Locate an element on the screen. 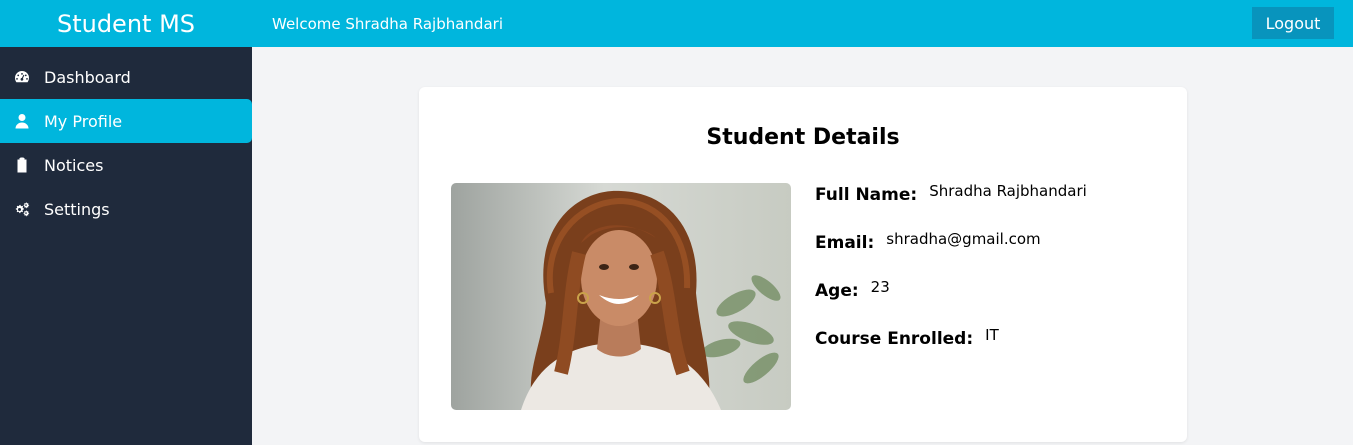 The width and height of the screenshot is (1353, 445). sidebar-item-label: My Profile is located at coordinates (83, 121).